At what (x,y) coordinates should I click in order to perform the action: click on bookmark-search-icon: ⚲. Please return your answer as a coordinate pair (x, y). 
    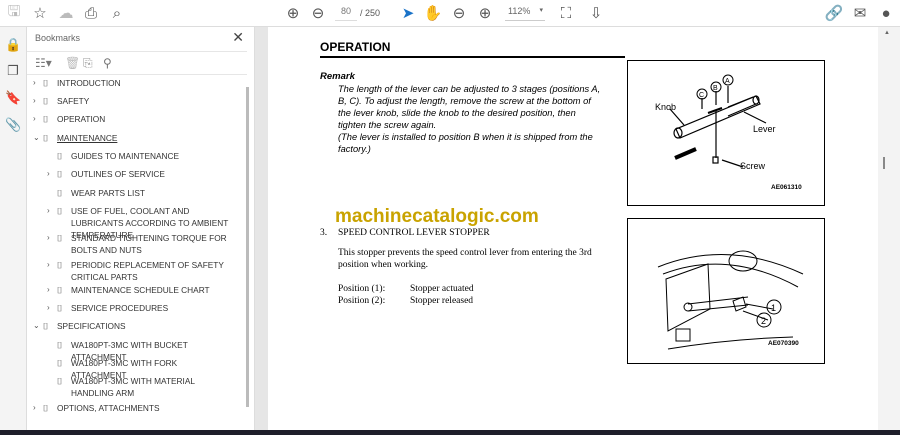
    Looking at the image, I should click on (107, 63).